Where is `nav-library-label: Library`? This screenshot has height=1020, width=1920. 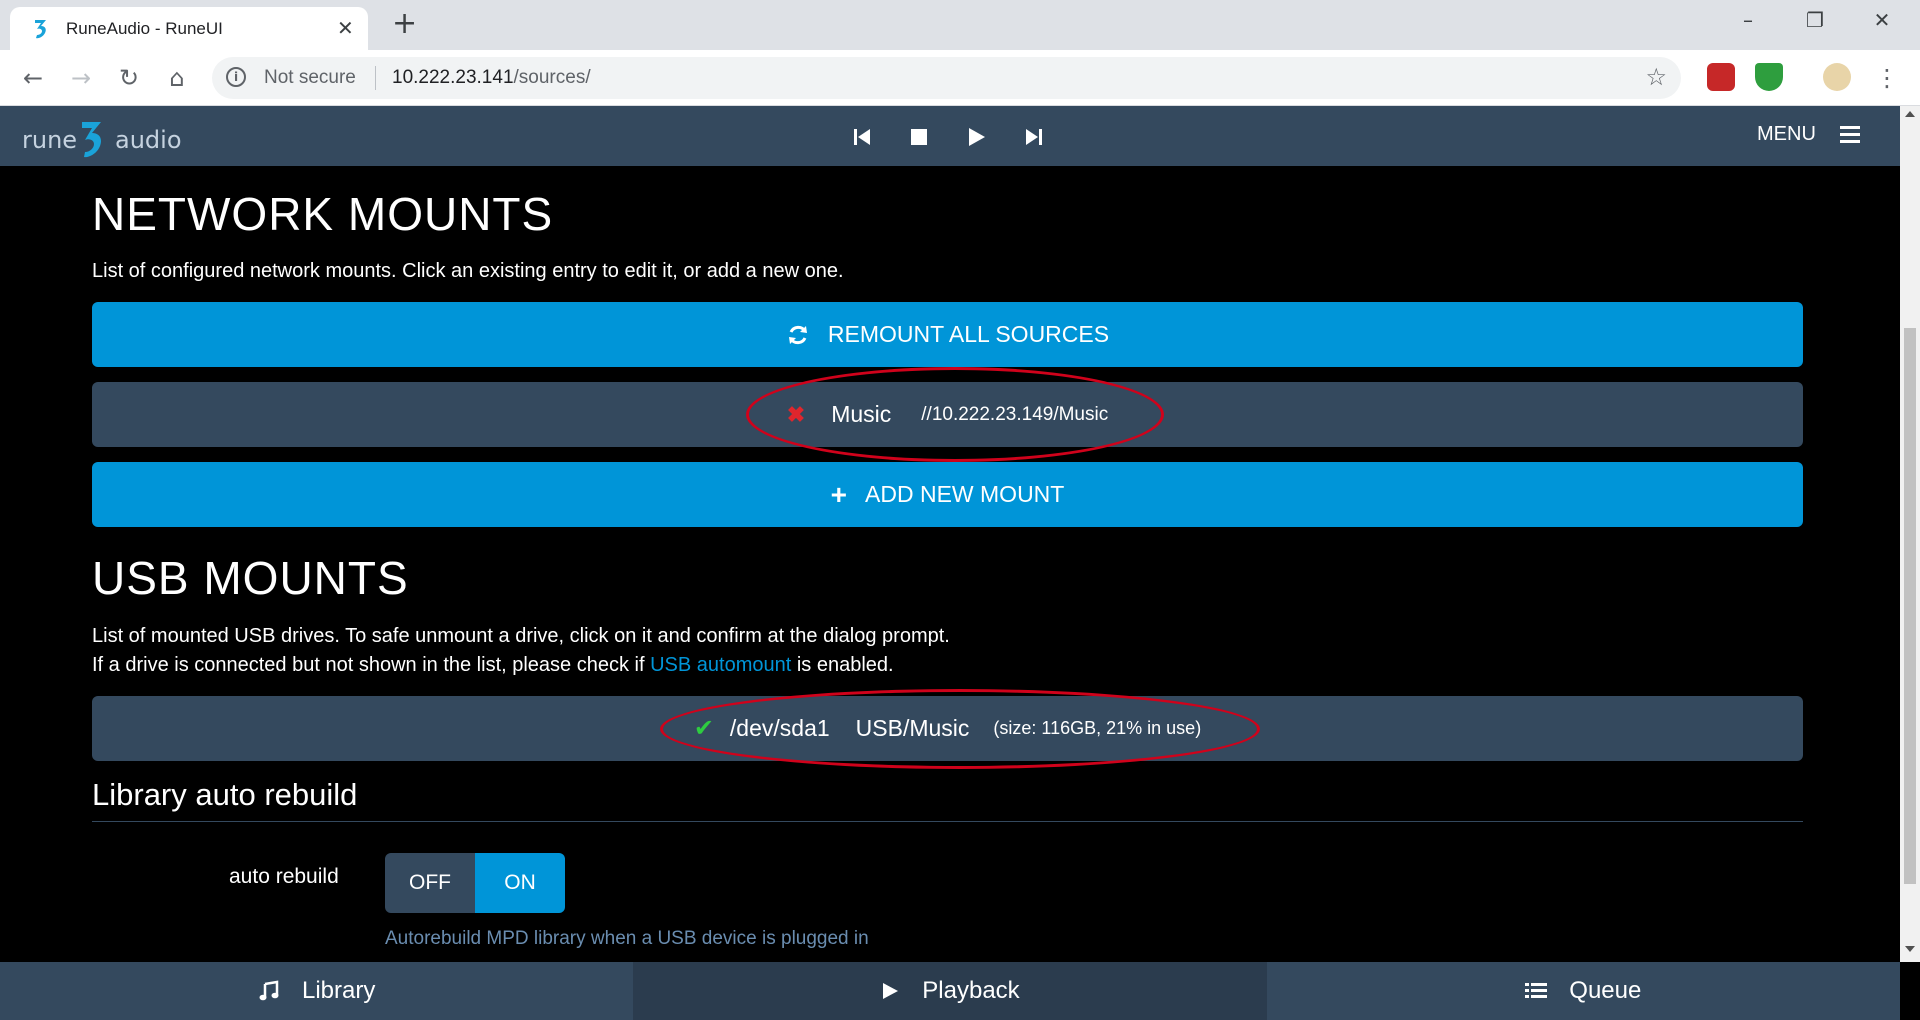 nav-library-label: Library is located at coordinates (338, 990).